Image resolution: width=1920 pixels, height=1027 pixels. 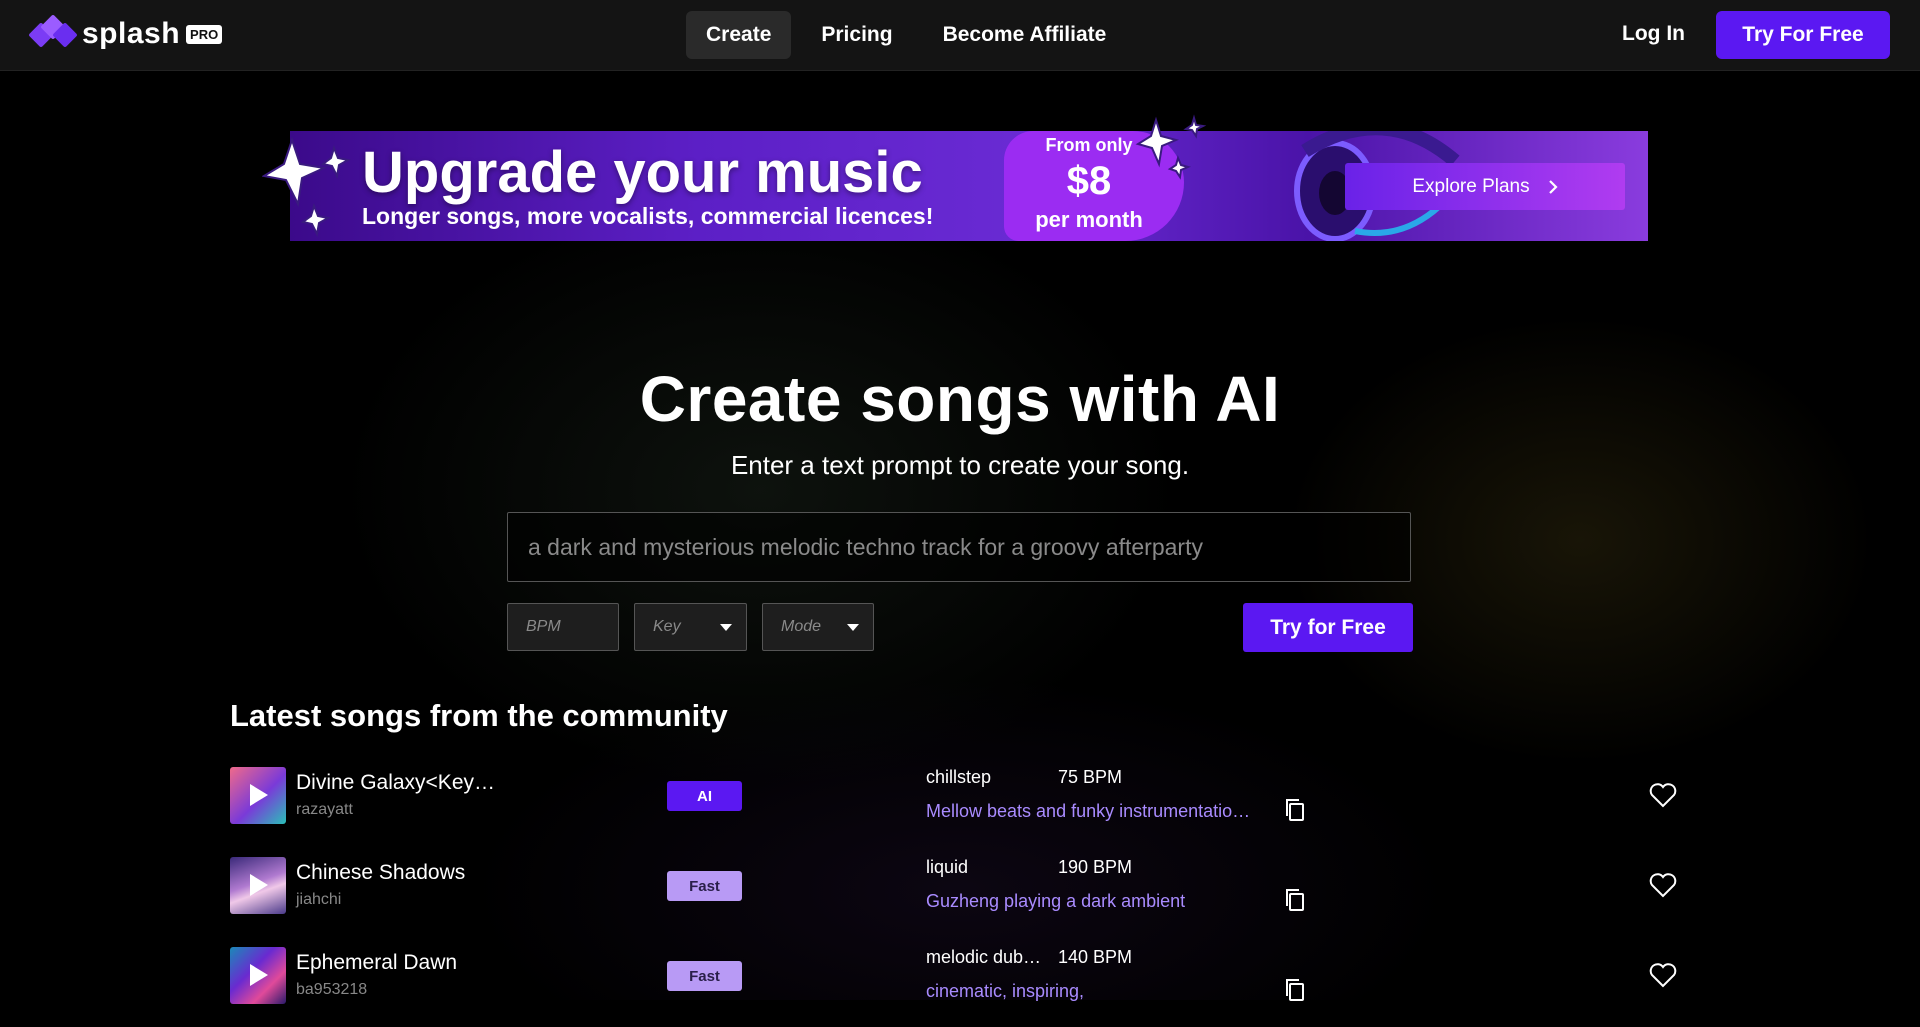 I want to click on song-user: ba953218, so click(x=331, y=990).